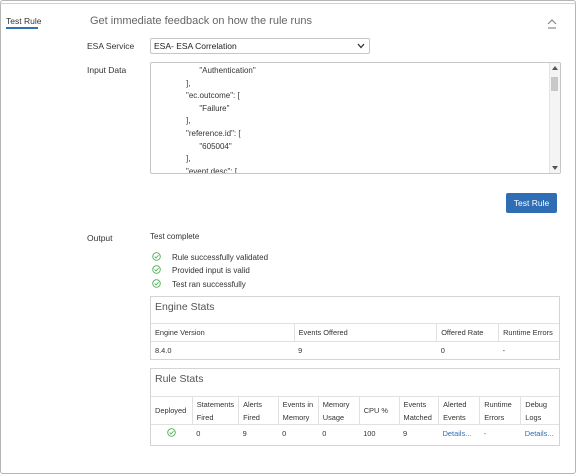 The image size is (576, 474). What do you see at coordinates (211, 270) in the screenshot?
I see `check-label: Provided input is valid` at bounding box center [211, 270].